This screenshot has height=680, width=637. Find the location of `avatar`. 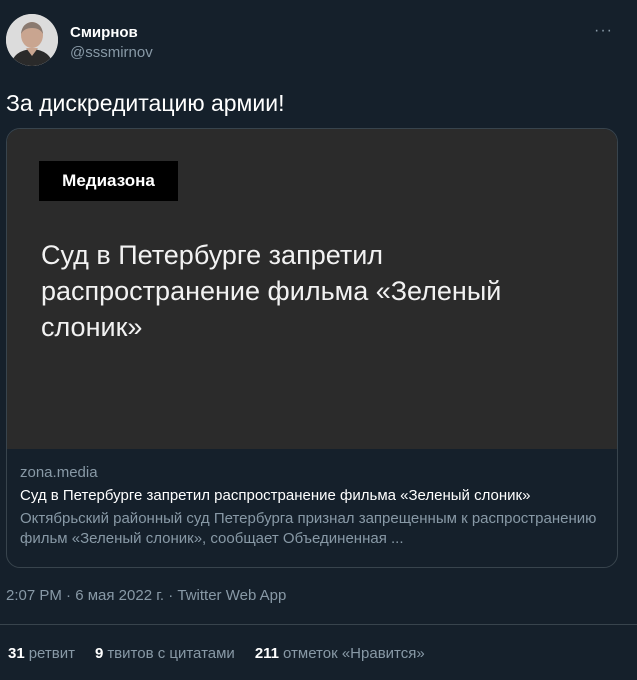

avatar is located at coordinates (32, 40).